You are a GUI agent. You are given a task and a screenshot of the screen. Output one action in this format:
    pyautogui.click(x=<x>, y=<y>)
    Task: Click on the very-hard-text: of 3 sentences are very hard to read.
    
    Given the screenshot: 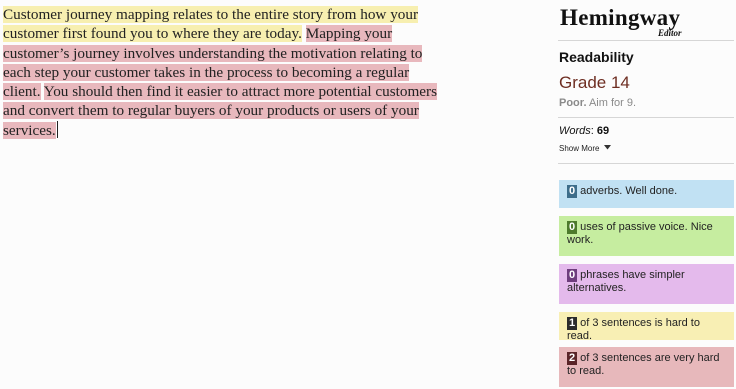 What is the action you would take?
    pyautogui.click(x=643, y=364)
    